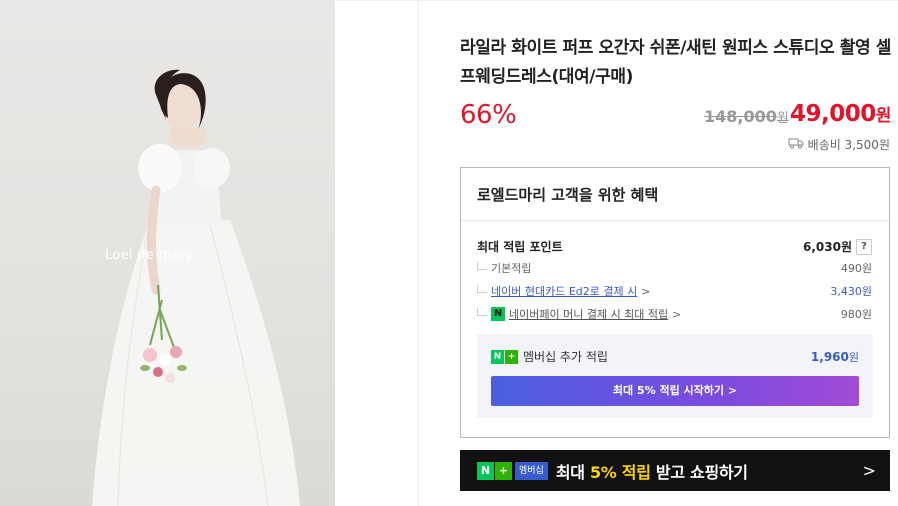 The width and height of the screenshot is (898, 506). Describe the element at coordinates (848, 145) in the screenshot. I see `shipping-text: 배송비 3,500원` at that location.